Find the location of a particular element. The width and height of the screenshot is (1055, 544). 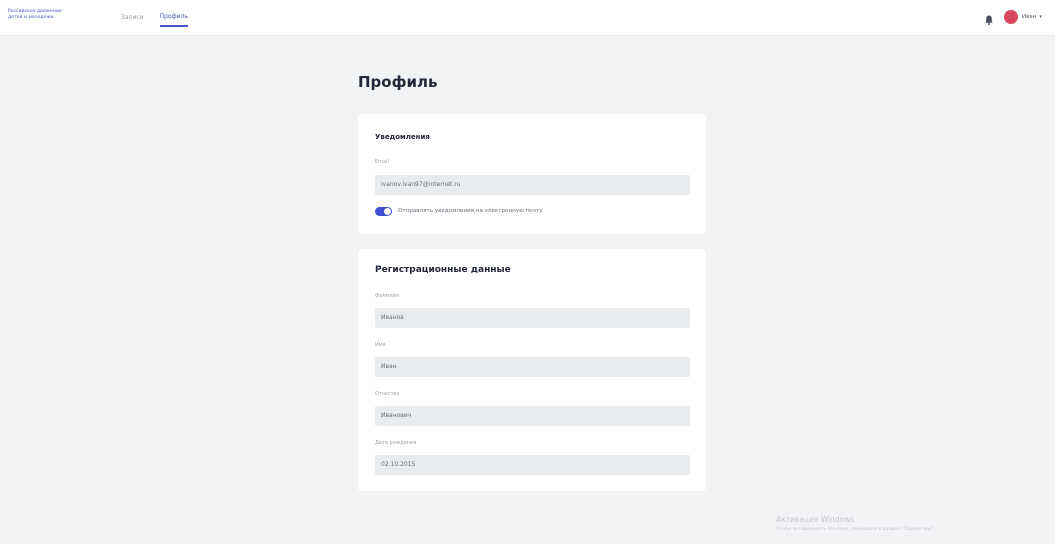

page-title: Профиль is located at coordinates (398, 82).